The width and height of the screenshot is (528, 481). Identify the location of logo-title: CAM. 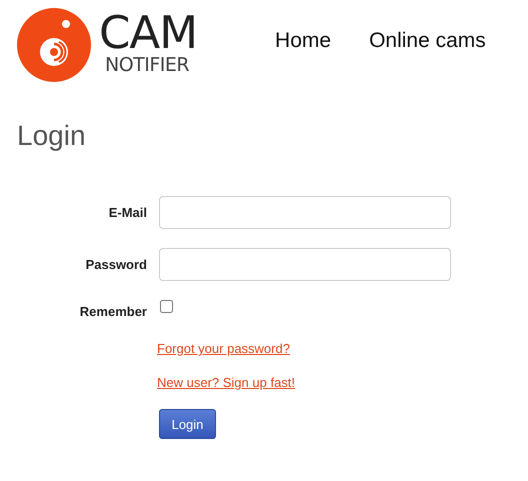
(148, 33).